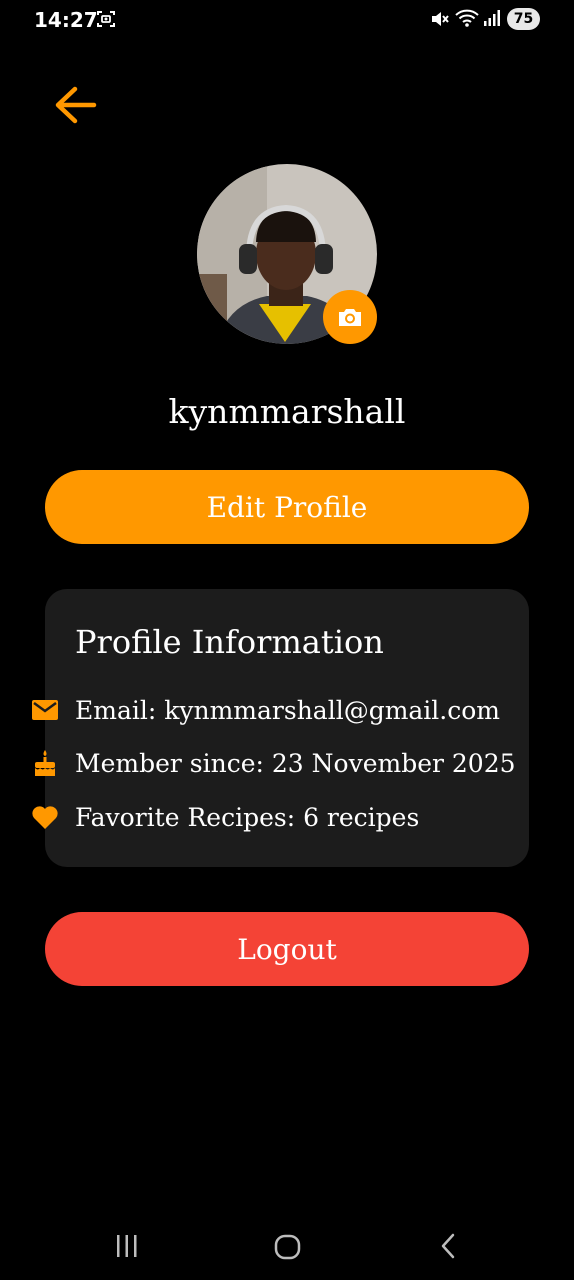 Image resolution: width=574 pixels, height=1280 pixels. I want to click on edit-profile-button: Edit Profile, so click(287, 507).